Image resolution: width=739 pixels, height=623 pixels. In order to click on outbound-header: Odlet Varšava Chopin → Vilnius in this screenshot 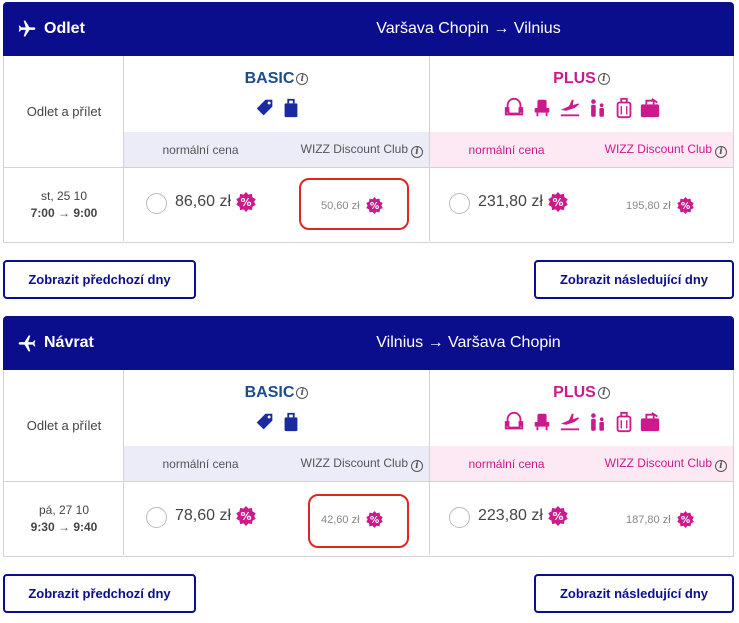, I will do `click(368, 29)`.